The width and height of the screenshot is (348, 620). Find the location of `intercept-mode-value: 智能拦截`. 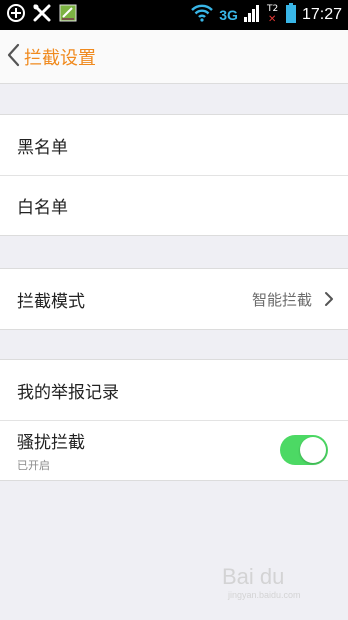

intercept-mode-value: 智能拦截 is located at coordinates (281, 299).